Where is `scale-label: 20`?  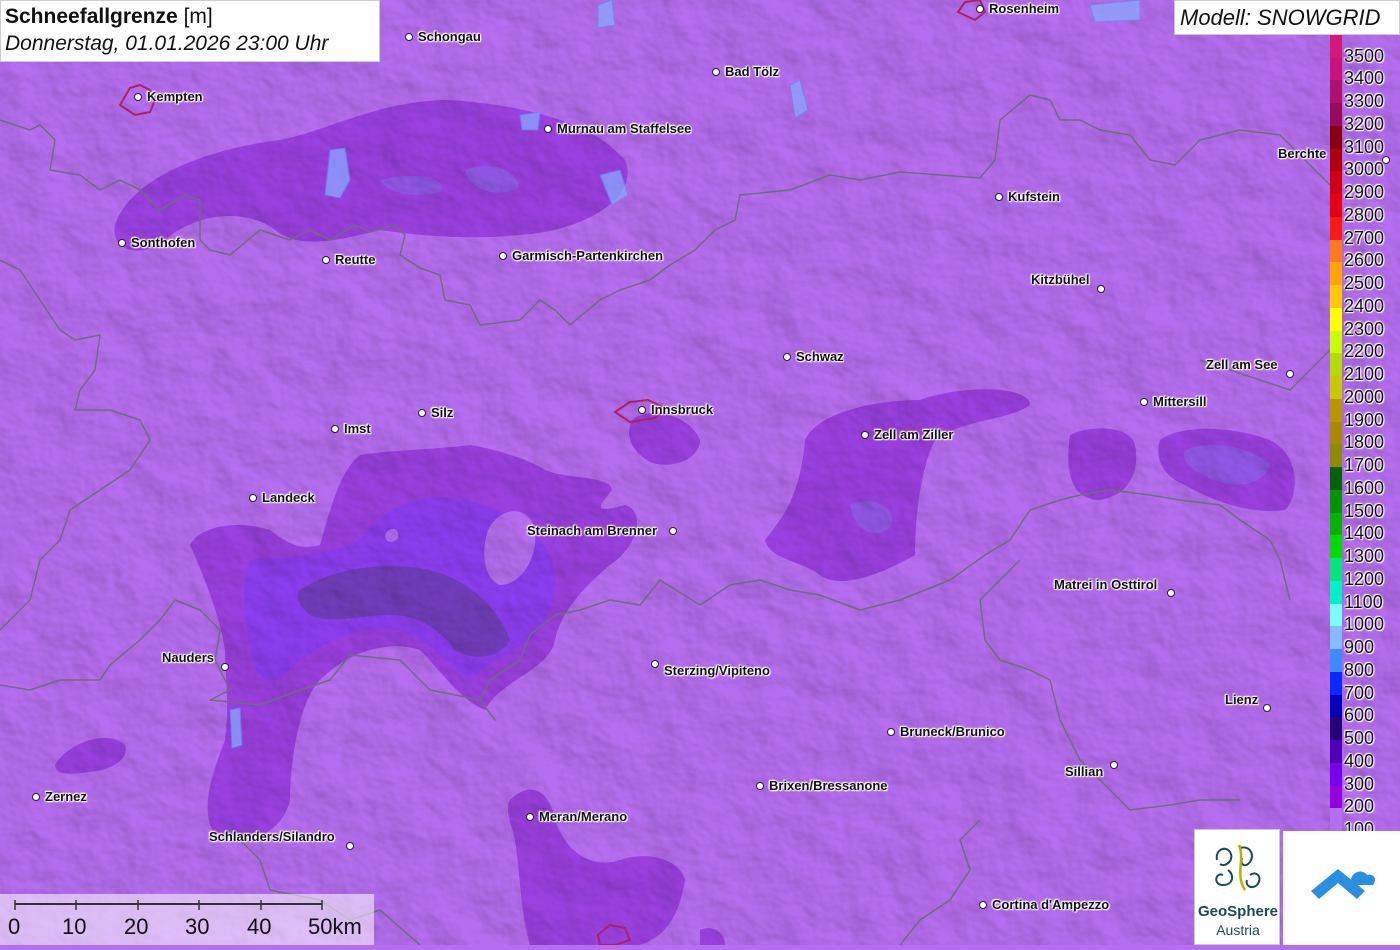 scale-label: 20 is located at coordinates (136, 926).